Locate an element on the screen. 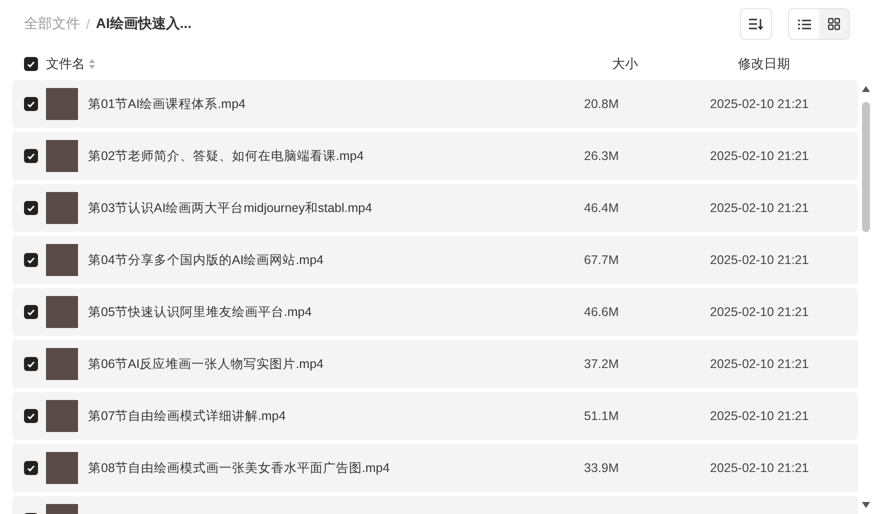 The width and height of the screenshot is (874, 514). file-row: 第04节分享多个国内版的AI绘画网站.mp4 67.7M 2025-02-10 21:21 is located at coordinates (435, 260).